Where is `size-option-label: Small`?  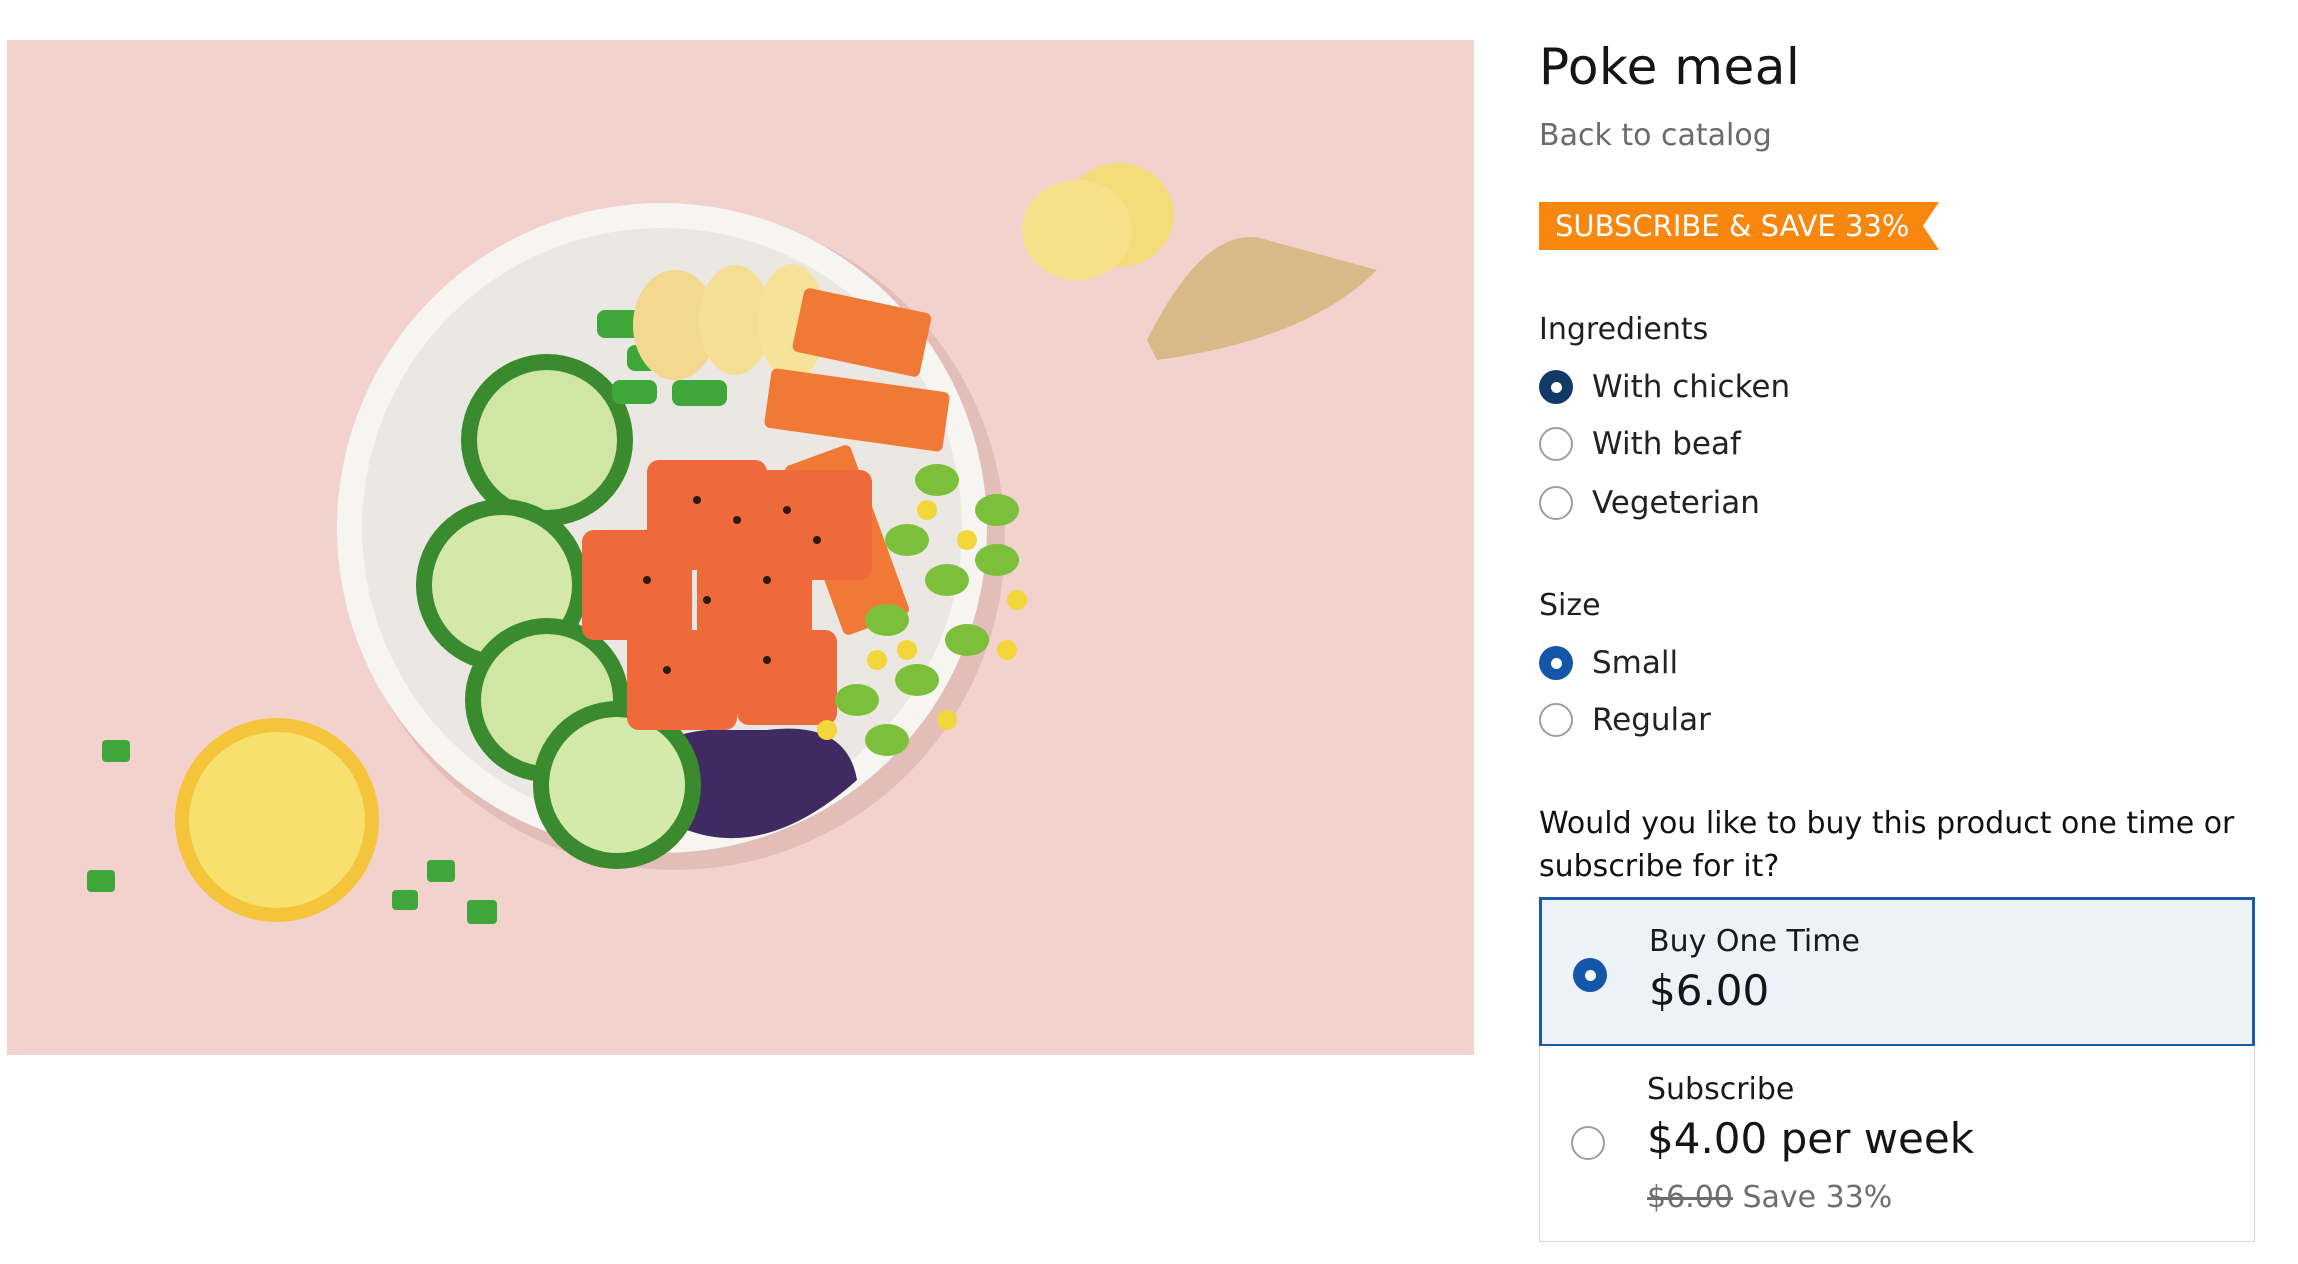 size-option-label: Small is located at coordinates (1635, 663).